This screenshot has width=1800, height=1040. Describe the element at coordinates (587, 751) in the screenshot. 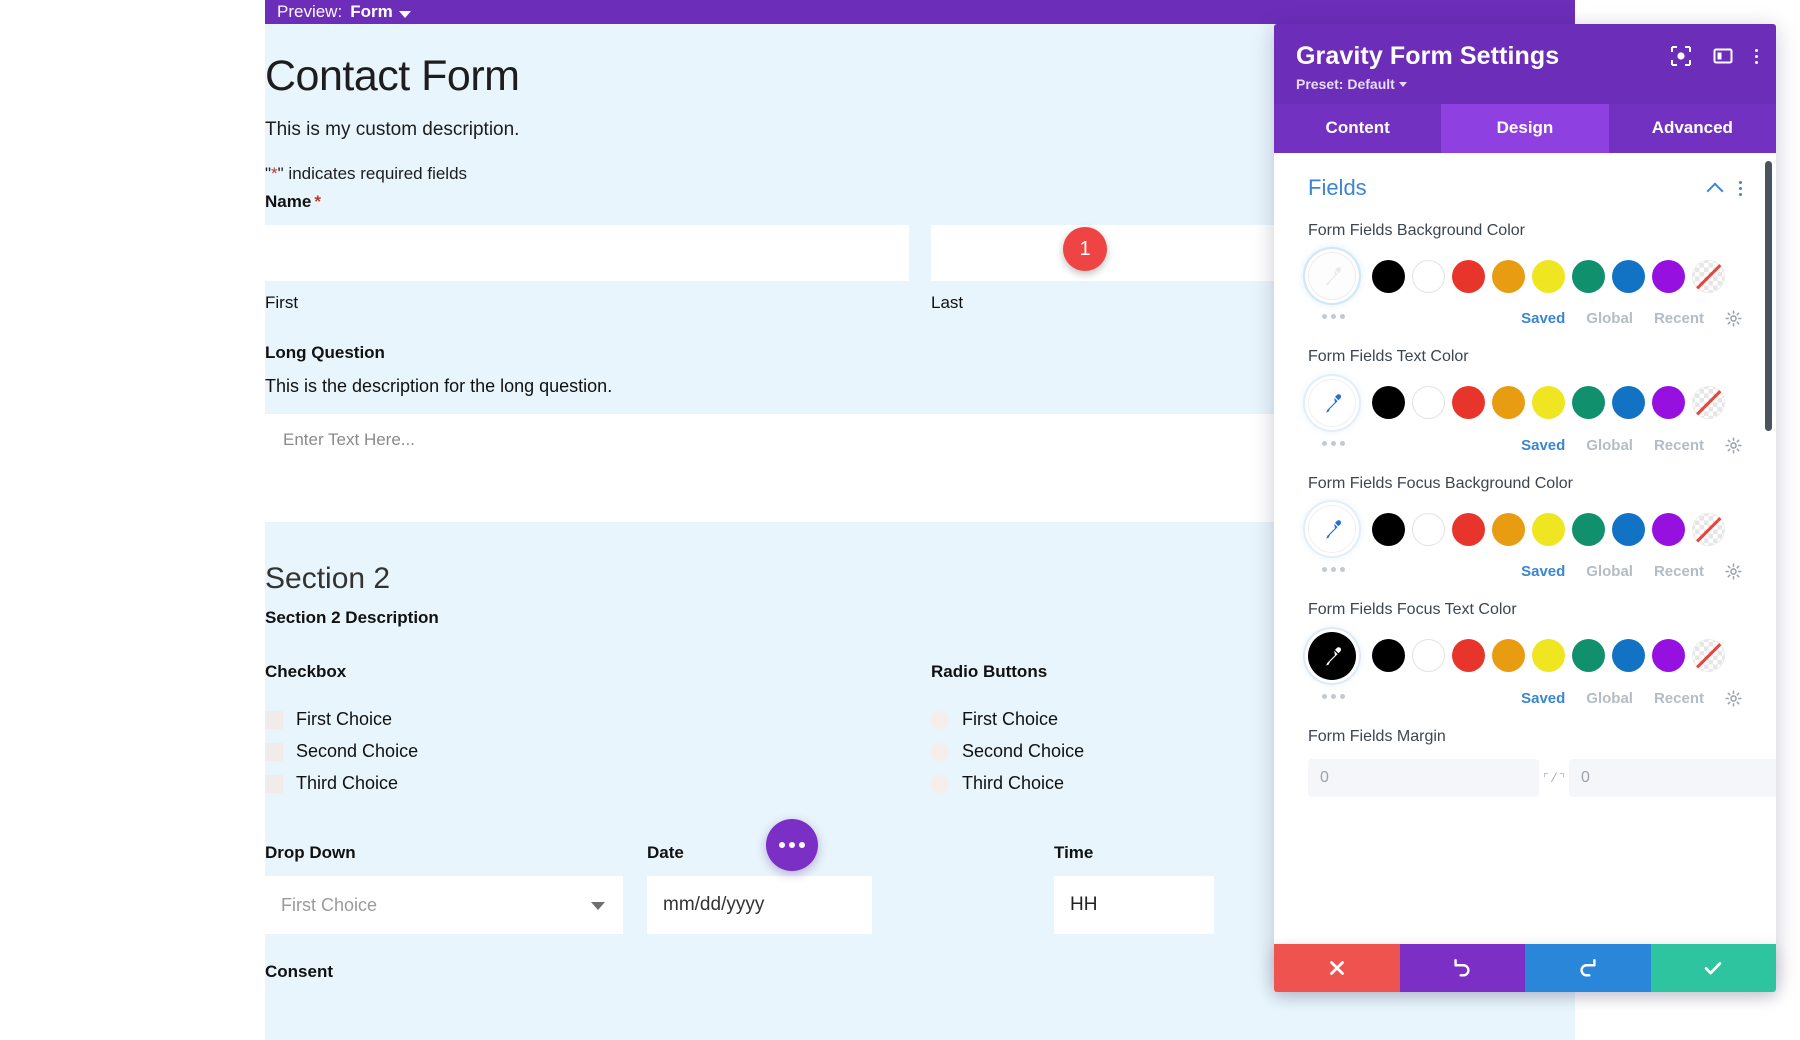

I see `checkbox-choice: Second Choice` at that location.